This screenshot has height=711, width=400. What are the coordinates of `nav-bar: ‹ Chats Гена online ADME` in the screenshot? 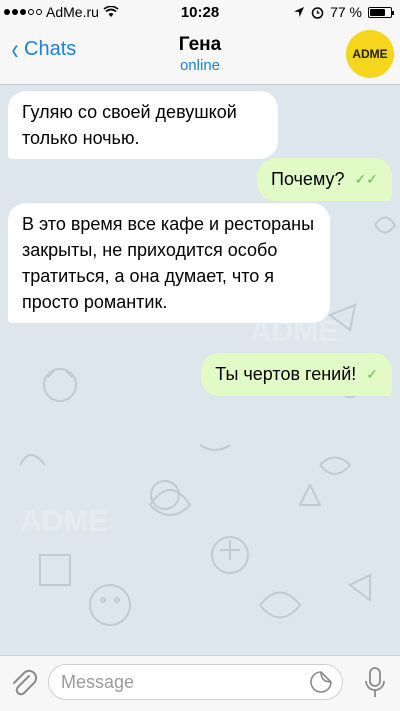 It's located at (200, 54).